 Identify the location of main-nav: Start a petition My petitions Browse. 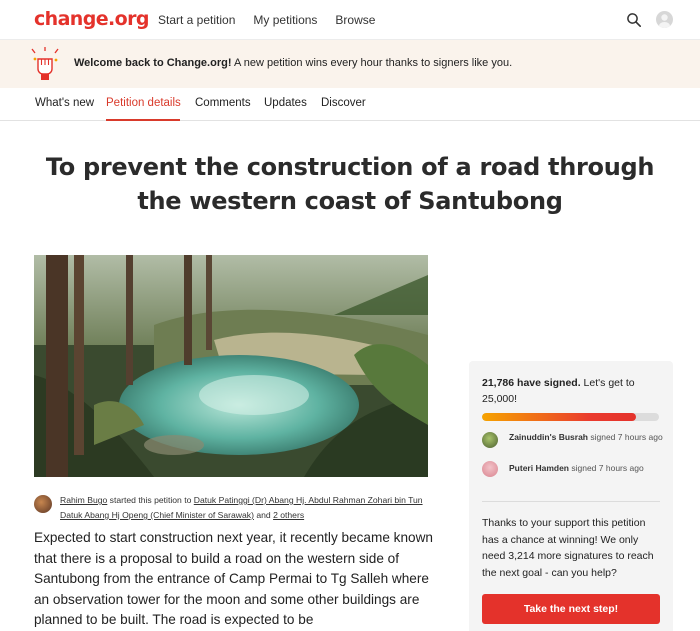
(266, 20).